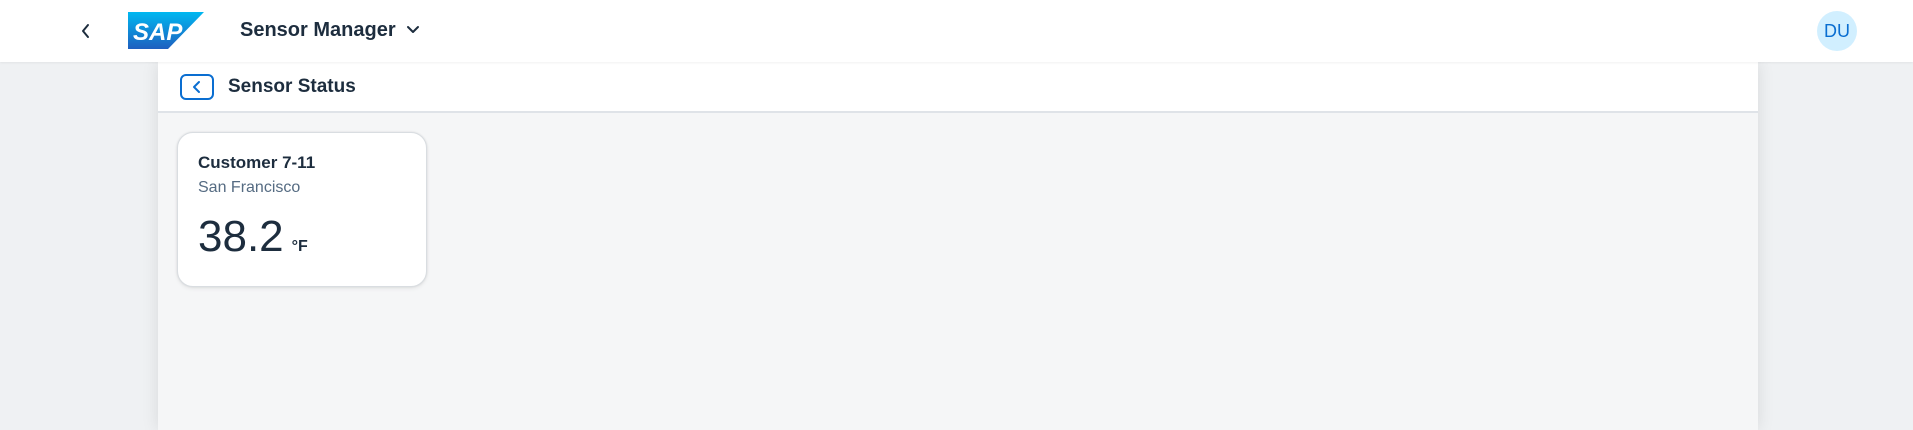 This screenshot has height=430, width=1913. I want to click on shell-bar: SAP Sensor Manager DU, so click(956, 31).